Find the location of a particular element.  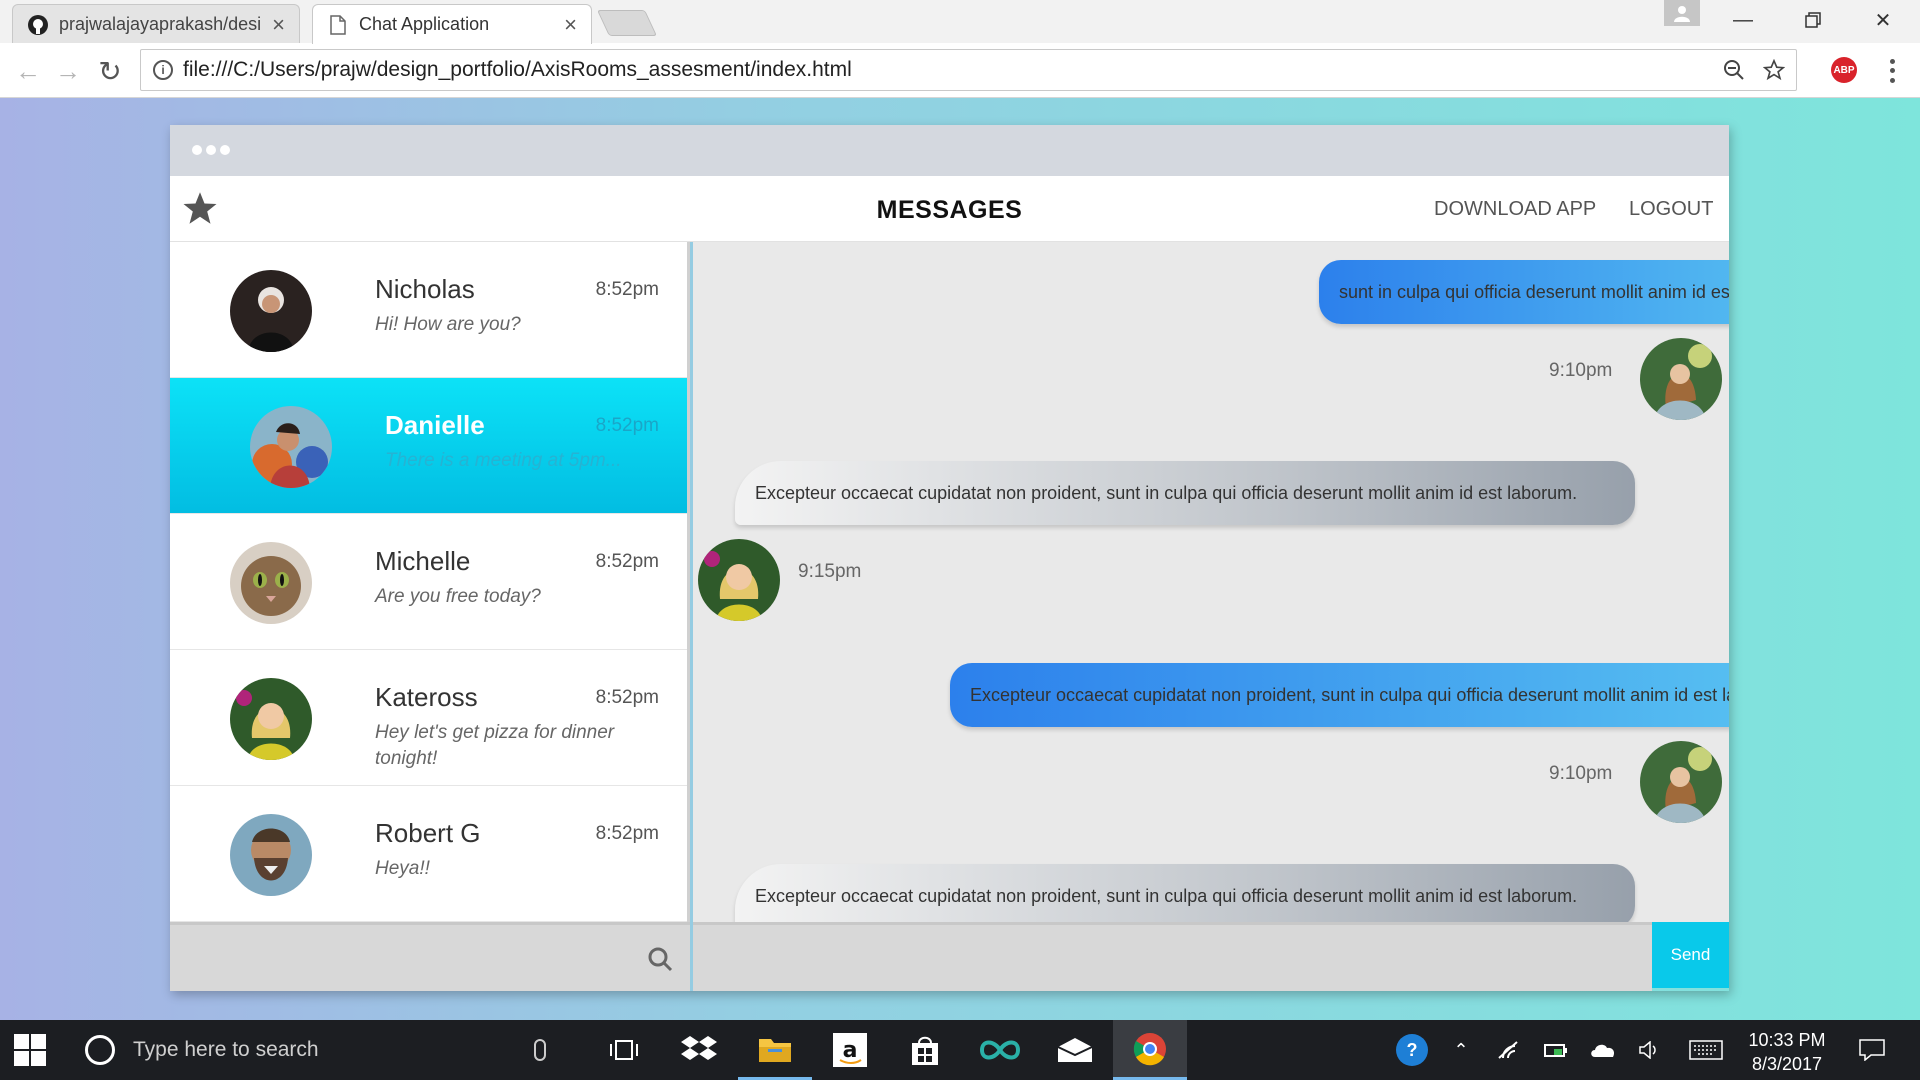

onedrive-icon is located at coordinates (1603, 1050).